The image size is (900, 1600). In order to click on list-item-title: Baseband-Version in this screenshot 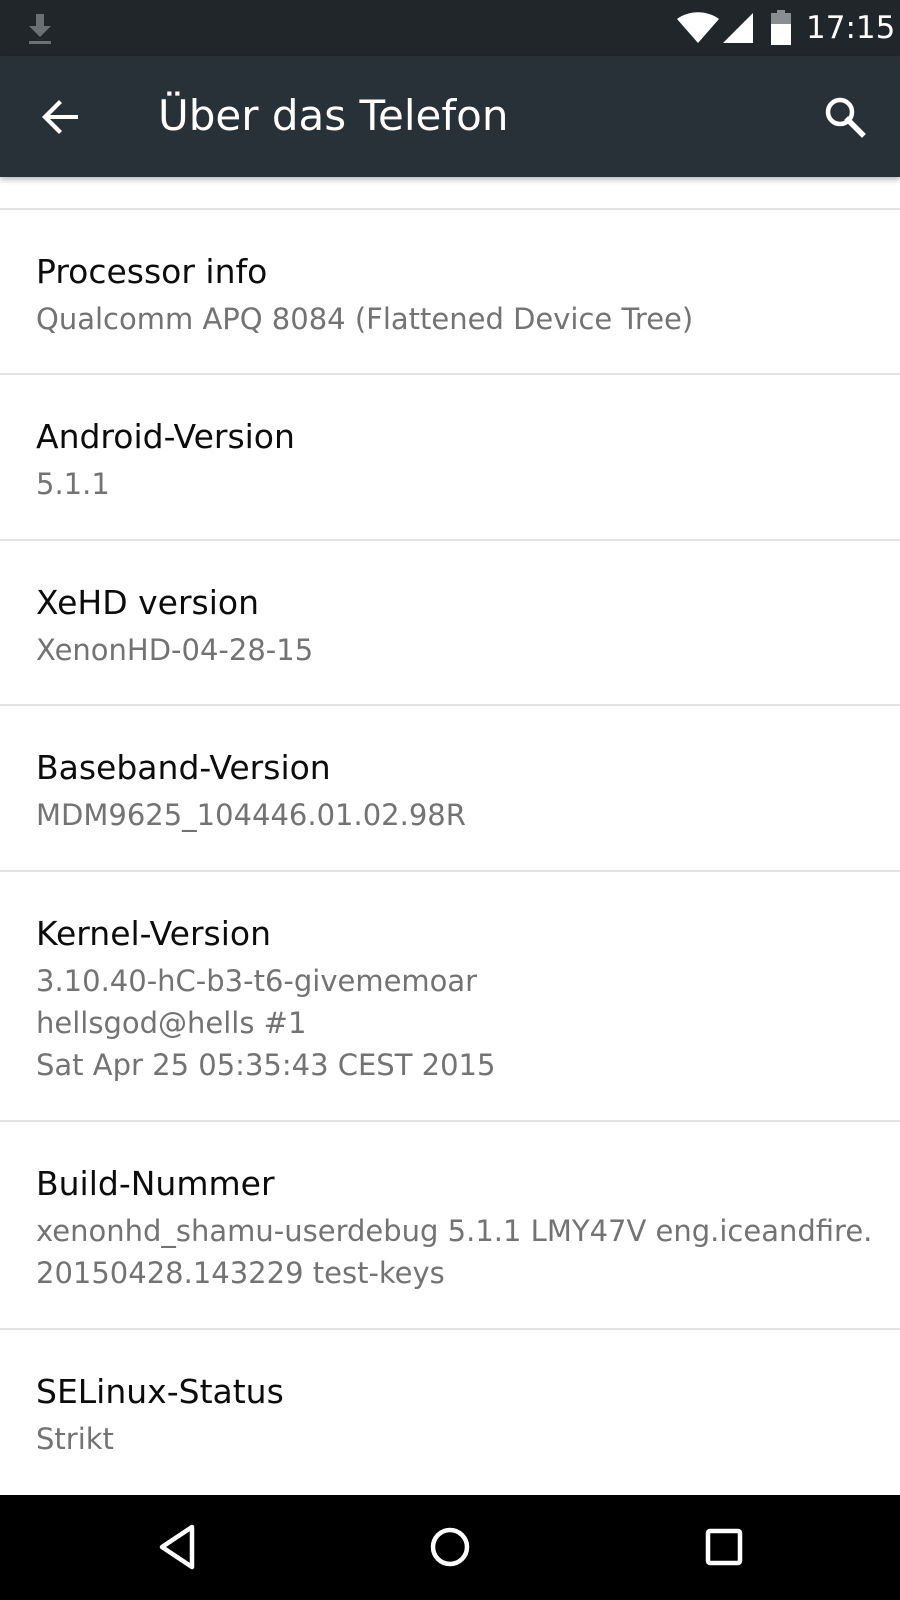, I will do `click(183, 767)`.